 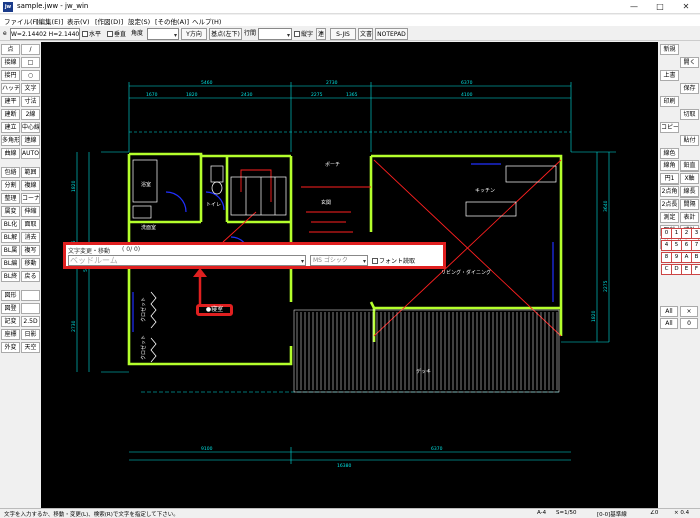 I want to click on tool-button: BL解, so click(x=10, y=237).